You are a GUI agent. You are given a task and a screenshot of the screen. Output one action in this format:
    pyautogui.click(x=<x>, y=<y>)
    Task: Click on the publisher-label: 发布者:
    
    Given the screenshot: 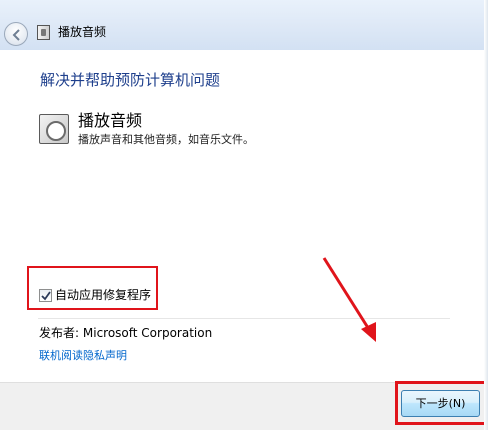 What is the action you would take?
    pyautogui.click(x=59, y=333)
    